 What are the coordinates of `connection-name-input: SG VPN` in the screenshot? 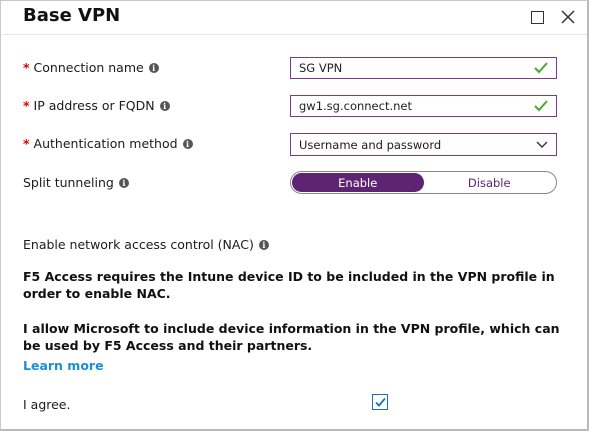 It's located at (423, 68).